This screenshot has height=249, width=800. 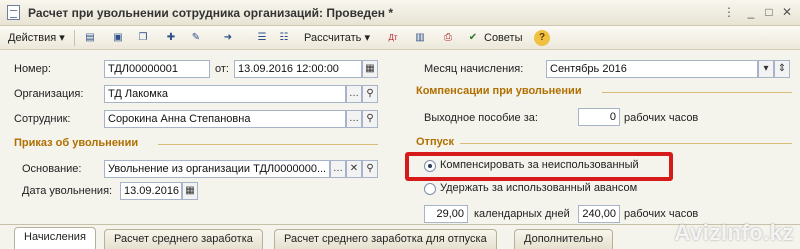 I want to click on menu-dots-icon: ⋮, so click(x=729, y=12).